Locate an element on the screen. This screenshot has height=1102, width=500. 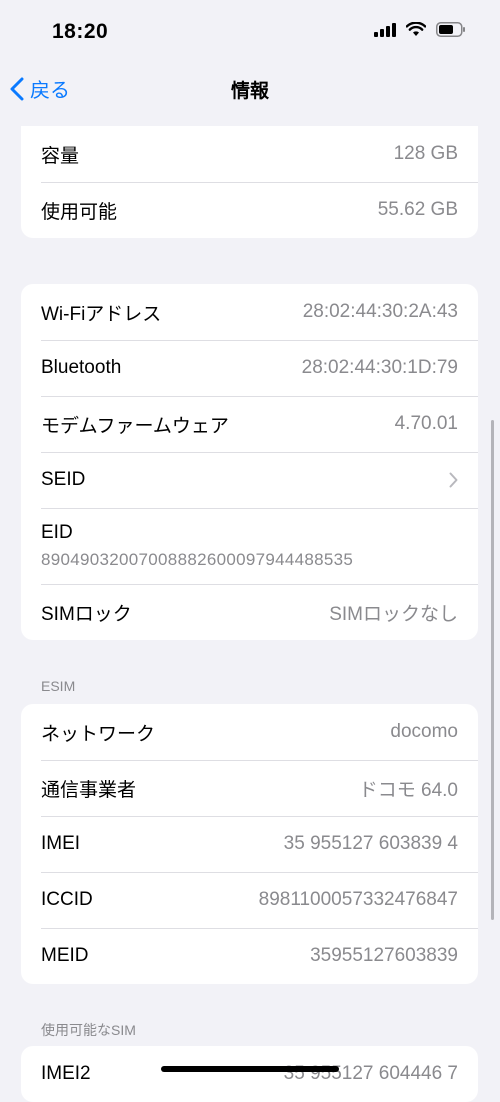
capacity-row: 容量 128 GB is located at coordinates (249, 154).